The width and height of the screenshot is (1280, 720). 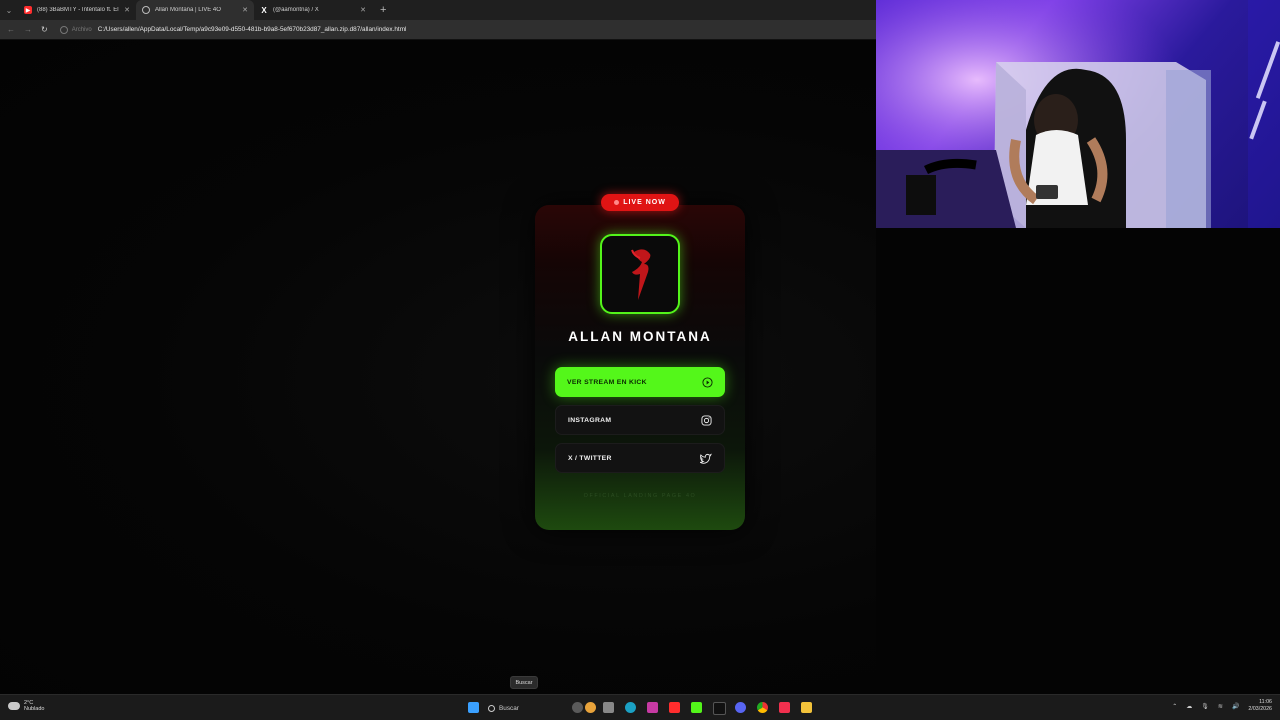 I want to click on cloud-icon, so click(x=14, y=706).